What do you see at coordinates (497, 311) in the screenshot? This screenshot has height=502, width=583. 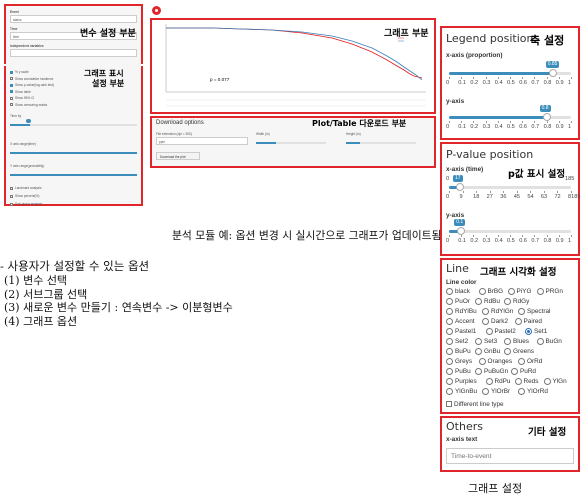 I see `palette-option-rdylgn: RdYlGn` at bounding box center [497, 311].